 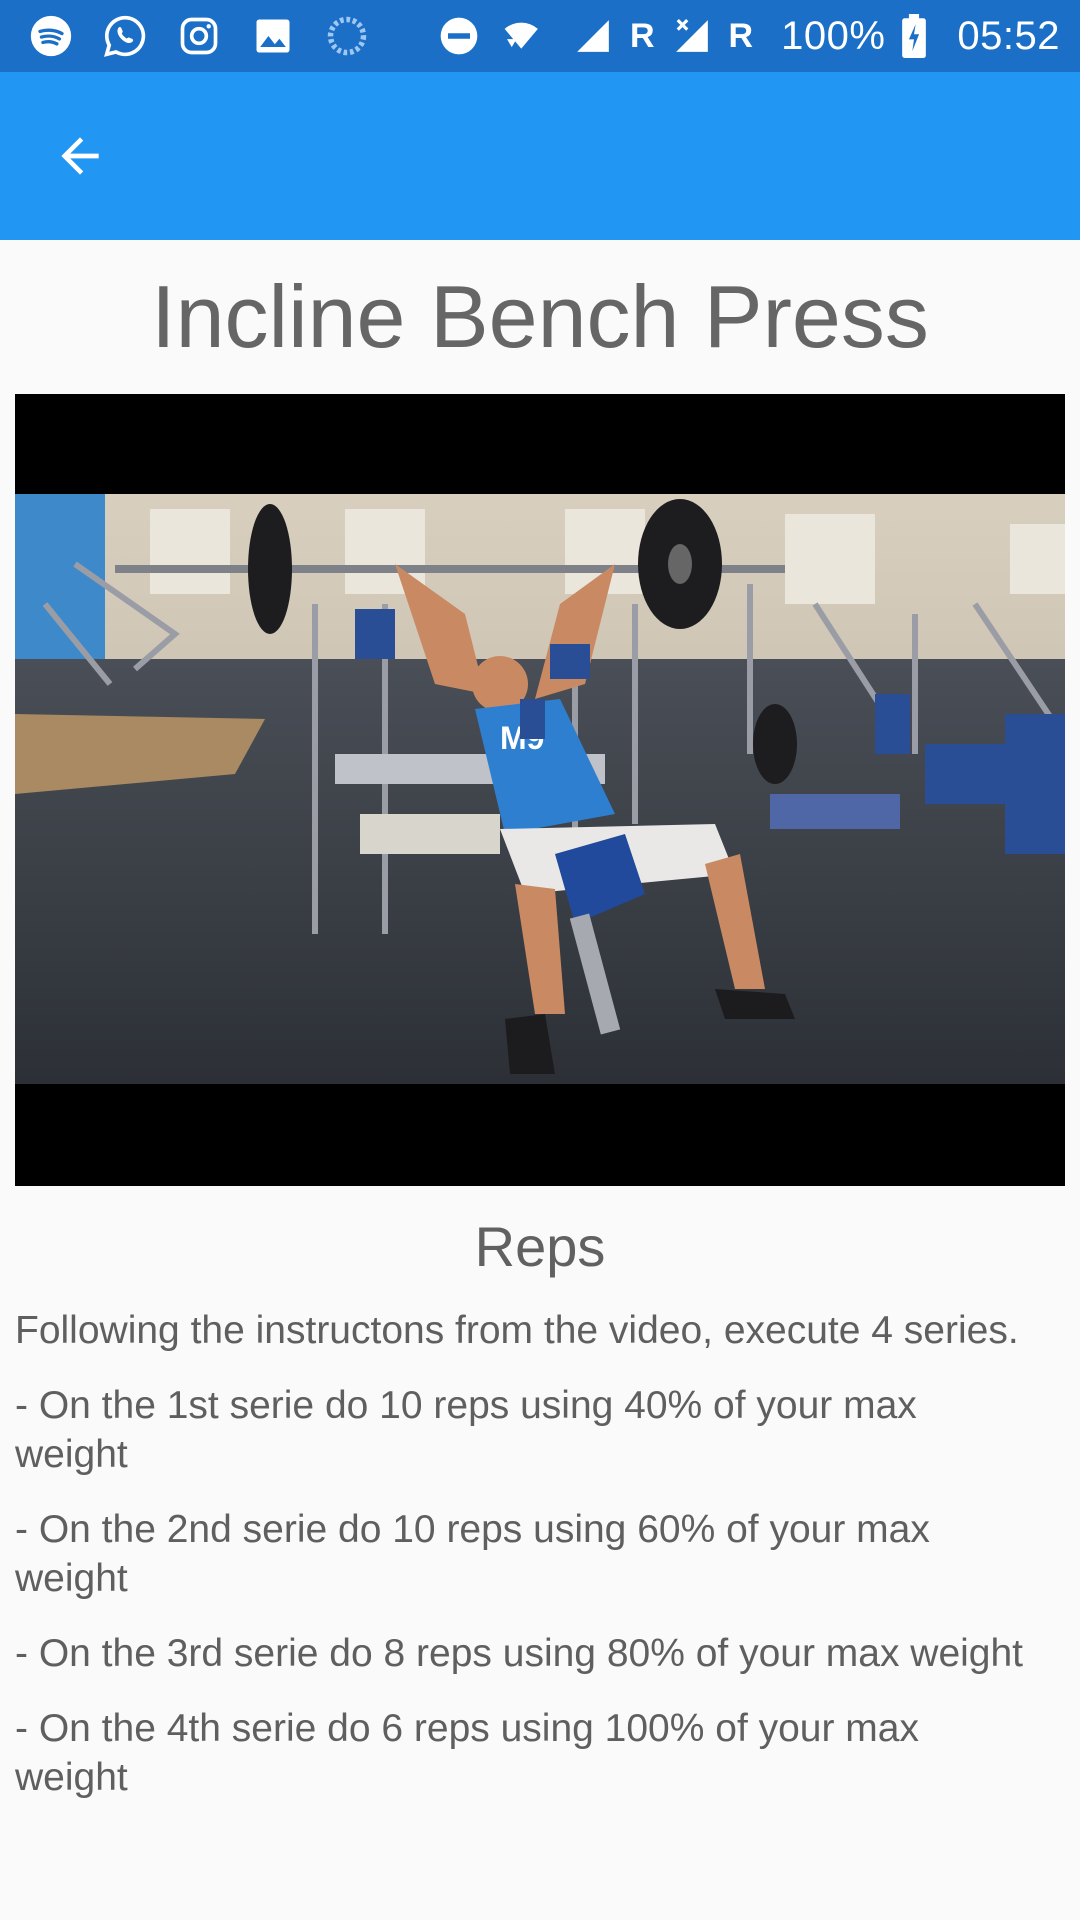 What do you see at coordinates (51, 36) in the screenshot?
I see `spotify-icon` at bounding box center [51, 36].